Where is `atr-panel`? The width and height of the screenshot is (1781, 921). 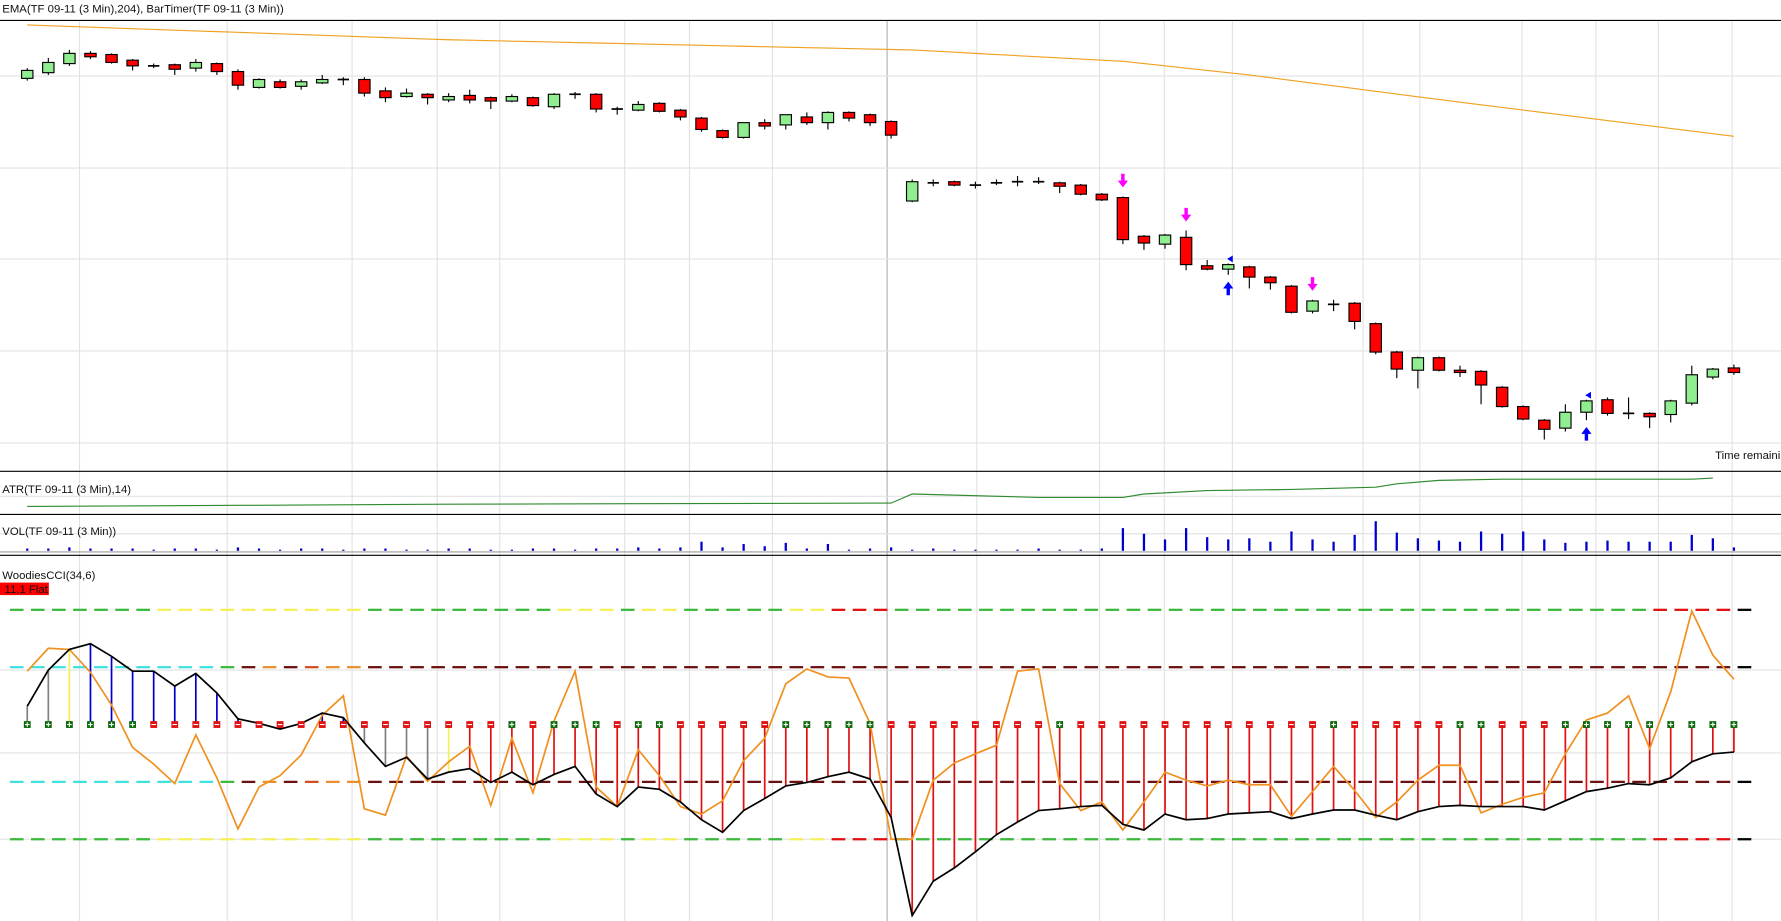 atr-panel is located at coordinates (870, 492).